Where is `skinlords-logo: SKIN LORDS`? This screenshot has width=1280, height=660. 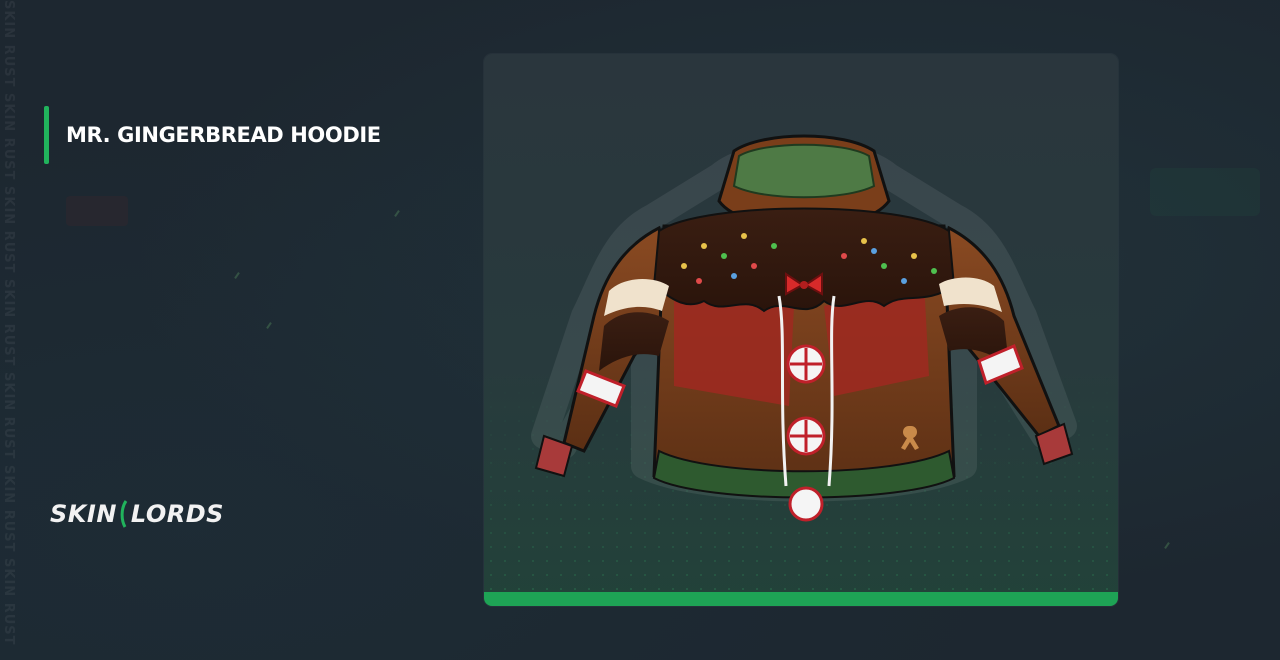
skinlords-logo: SKIN LORDS is located at coordinates (137, 514).